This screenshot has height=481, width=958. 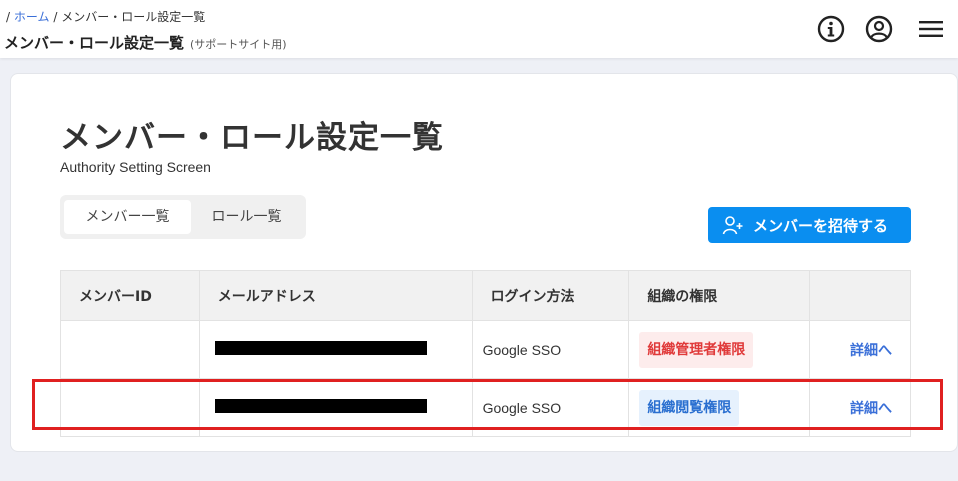 What do you see at coordinates (129, 17) in the screenshot?
I see `breadcrumb-current: / メンバー・ロール設定一覧` at bounding box center [129, 17].